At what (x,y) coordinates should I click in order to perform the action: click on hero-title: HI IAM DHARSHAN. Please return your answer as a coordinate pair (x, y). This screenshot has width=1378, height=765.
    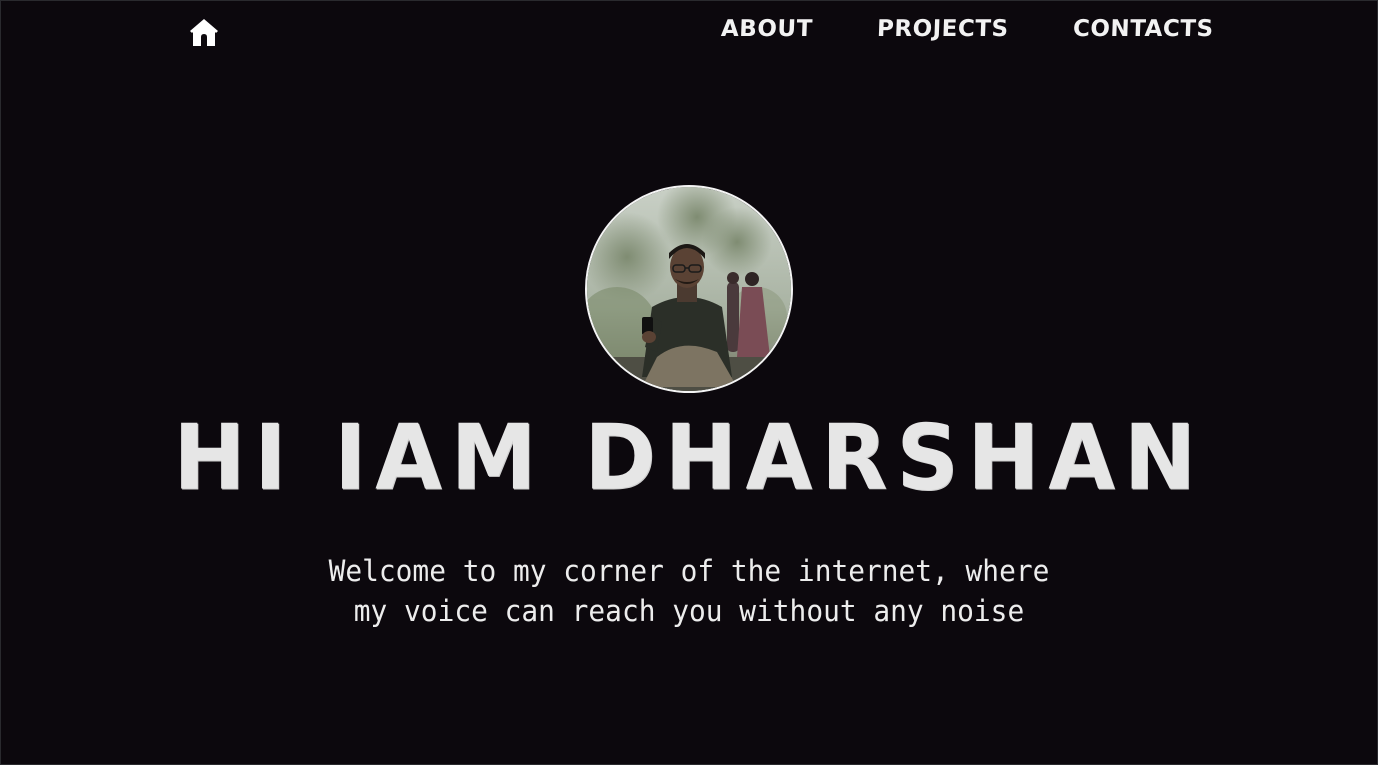
    Looking at the image, I should click on (689, 458).